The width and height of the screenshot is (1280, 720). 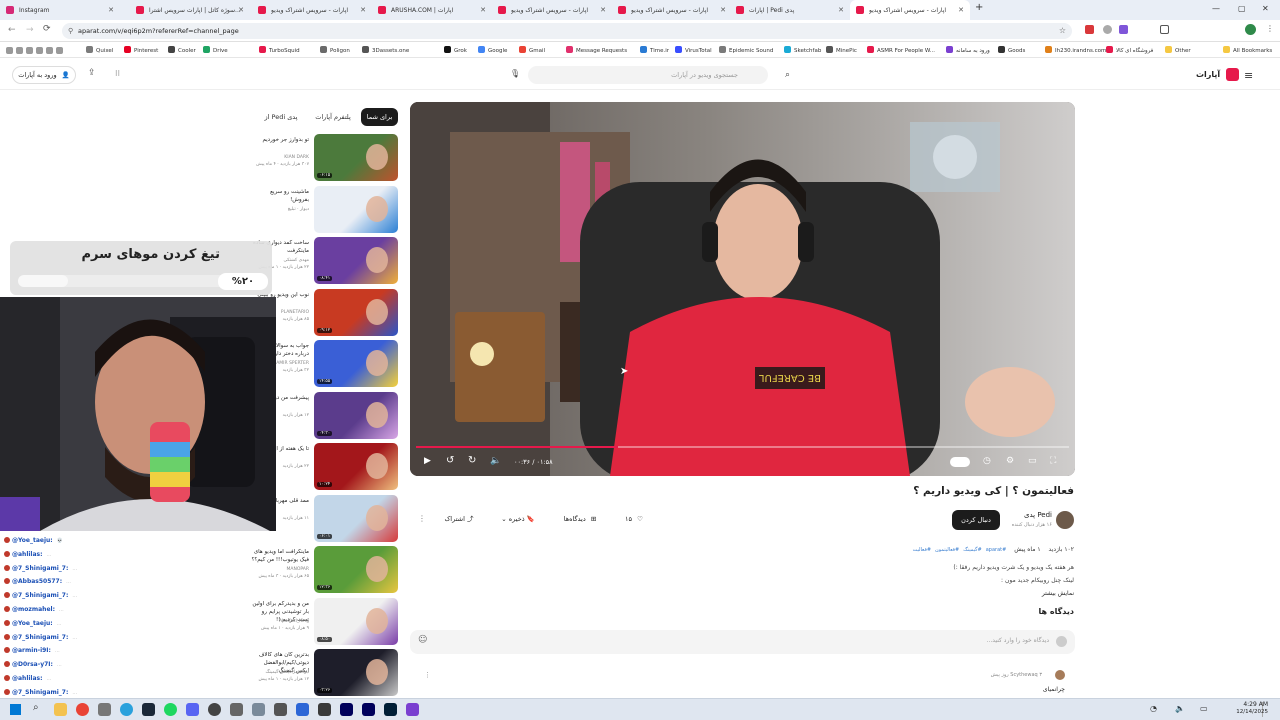 What do you see at coordinates (472, 460) in the screenshot?
I see `forward-10-icon: ↻` at bounding box center [472, 460].